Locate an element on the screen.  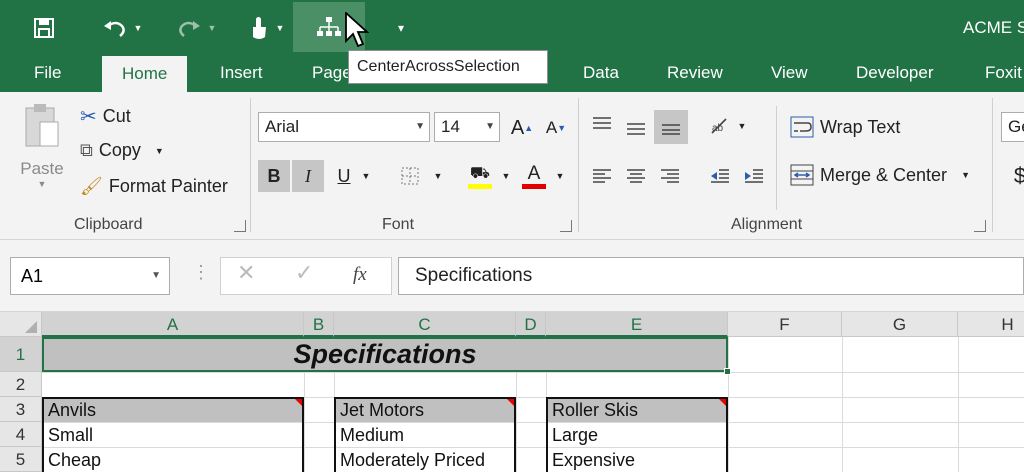
enter-icon: ✓ is located at coordinates (304, 273).